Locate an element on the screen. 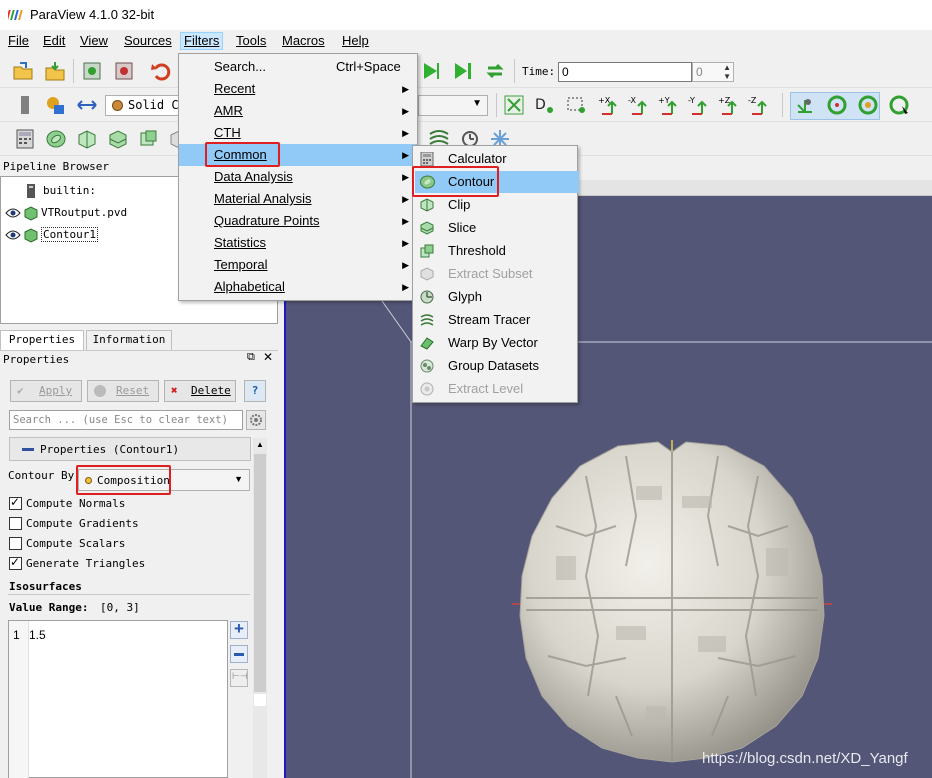 The image size is (932, 778). menu-item-slice: Slice is located at coordinates (495, 228).